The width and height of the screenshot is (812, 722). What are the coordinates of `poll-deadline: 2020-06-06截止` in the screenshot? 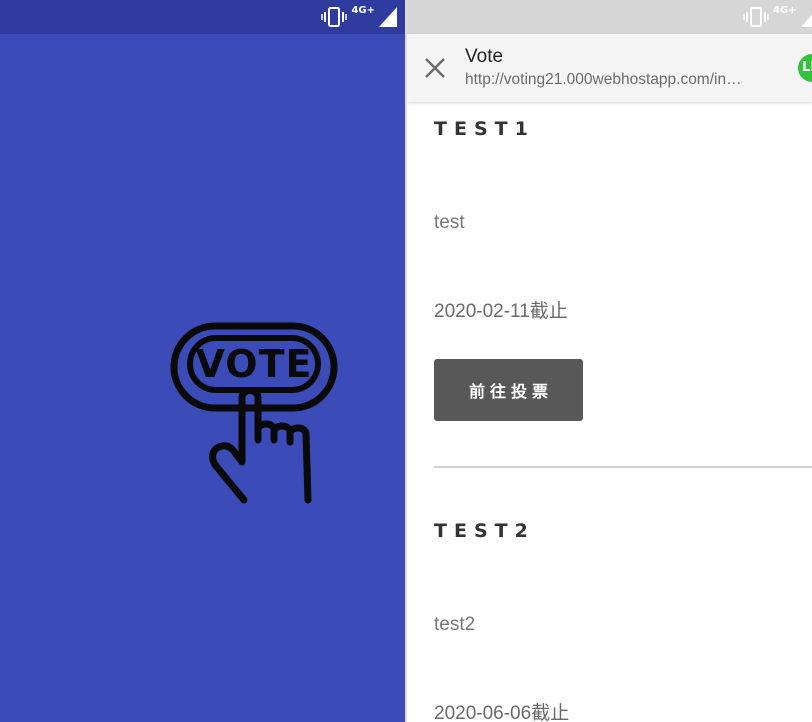 It's located at (502, 712).